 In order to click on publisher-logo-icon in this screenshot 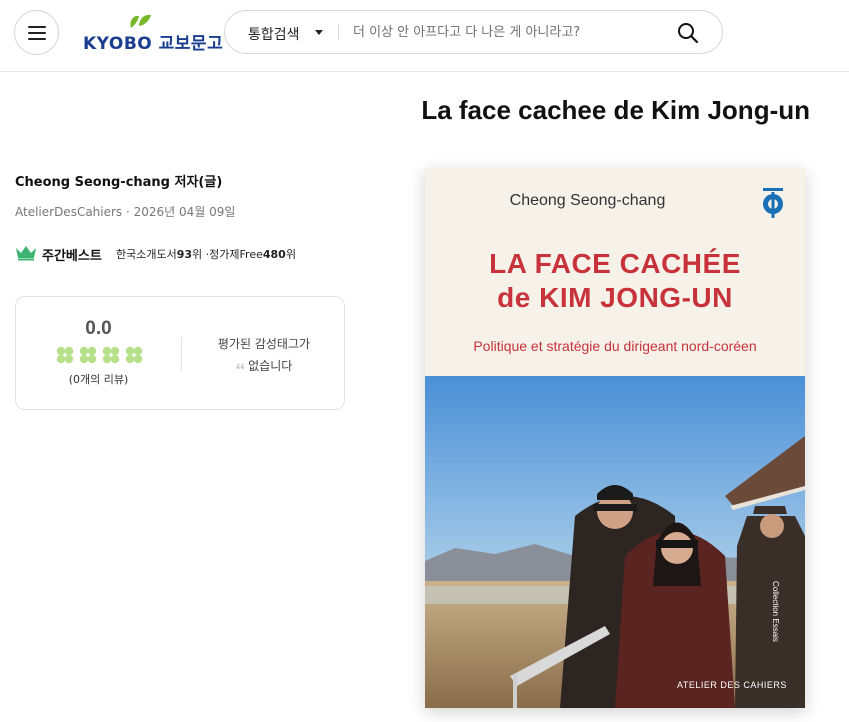, I will do `click(773, 203)`.